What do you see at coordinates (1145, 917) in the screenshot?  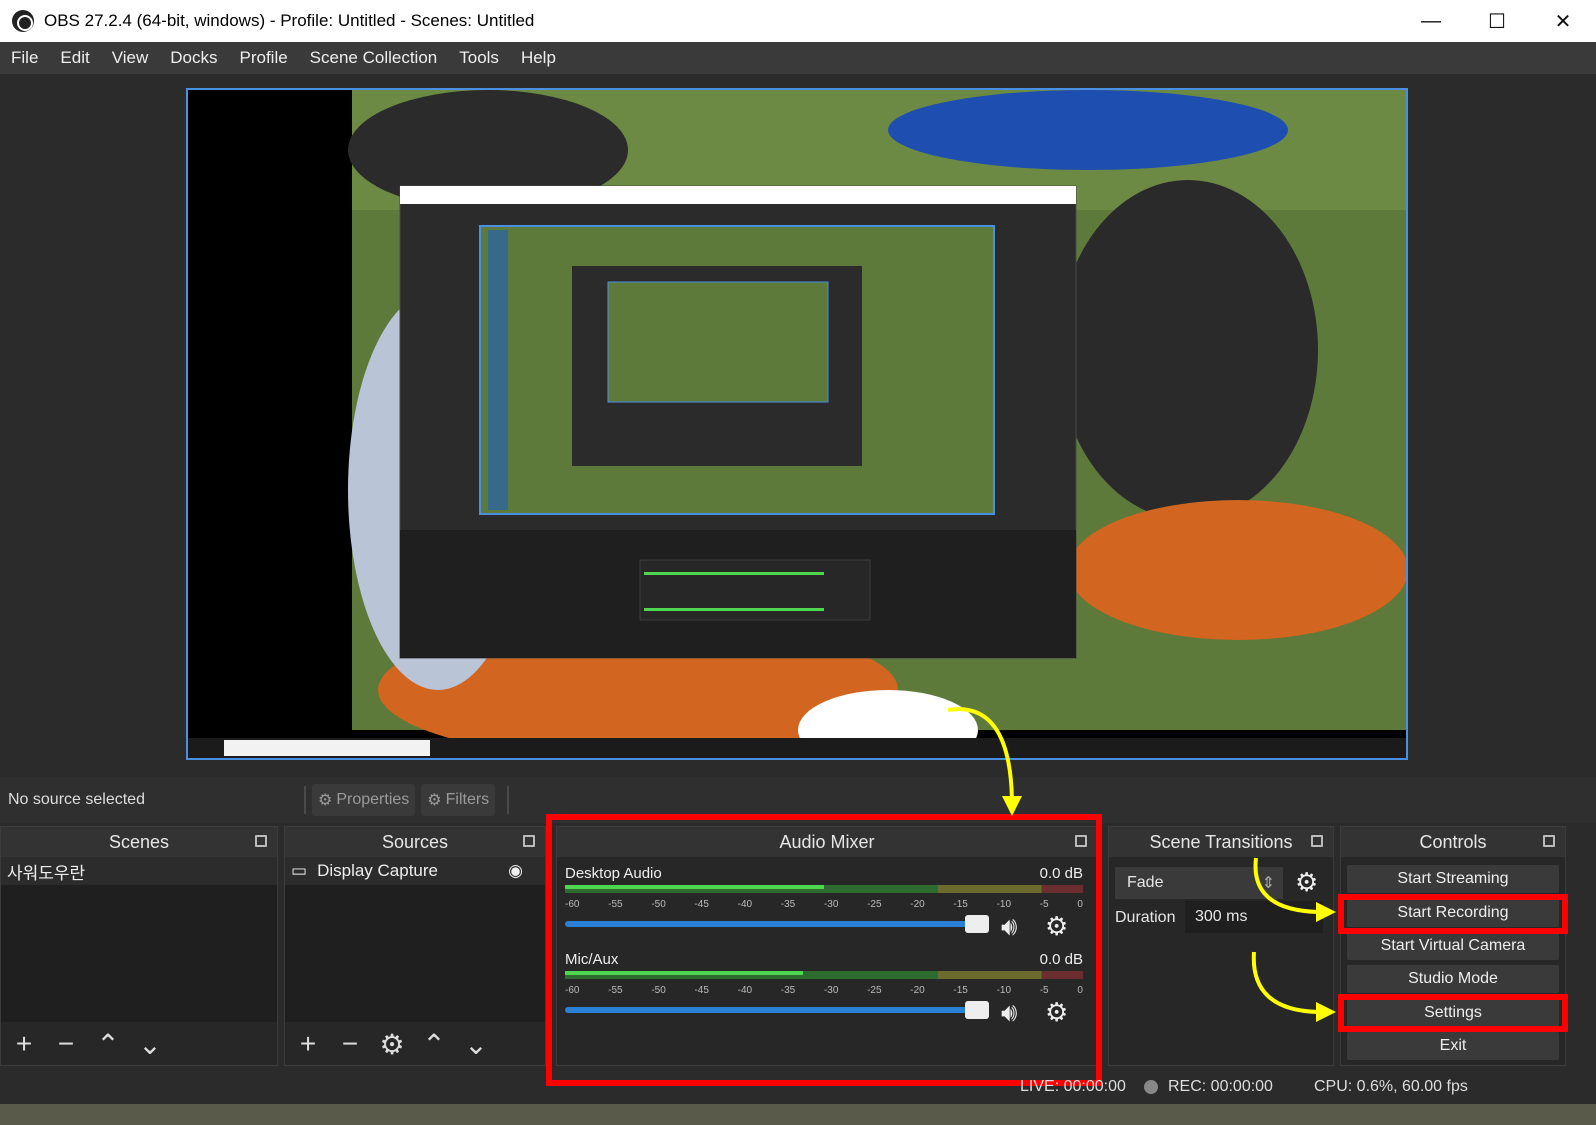 I see `duration-label: Duration` at bounding box center [1145, 917].